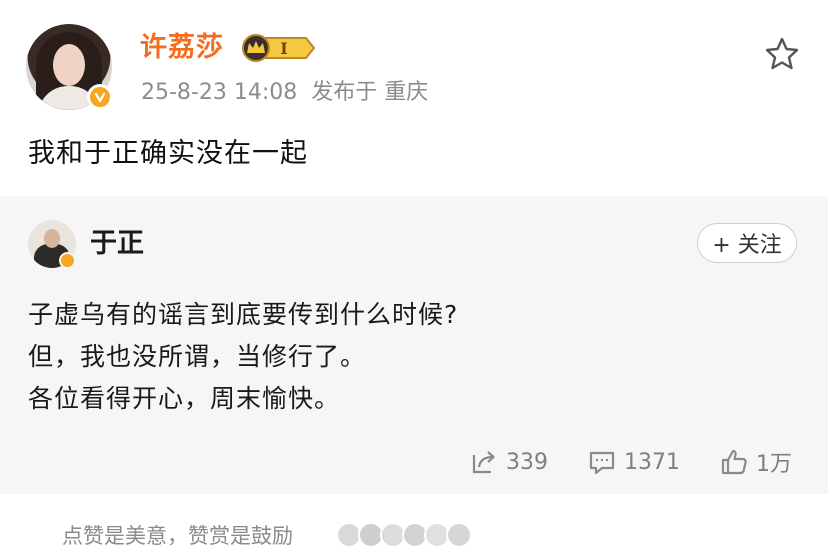  I want to click on action-bar: 339 1371 1万, so click(631, 462).